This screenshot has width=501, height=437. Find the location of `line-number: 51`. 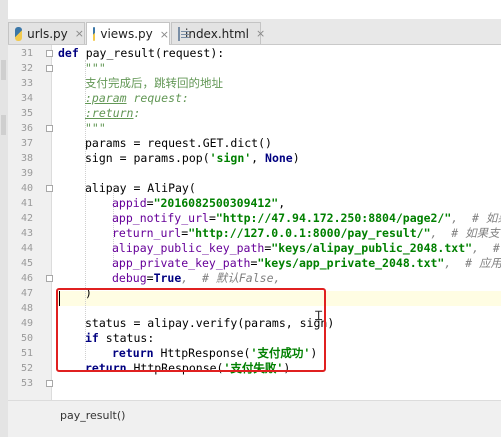

line-number: 51 is located at coordinates (26, 353).